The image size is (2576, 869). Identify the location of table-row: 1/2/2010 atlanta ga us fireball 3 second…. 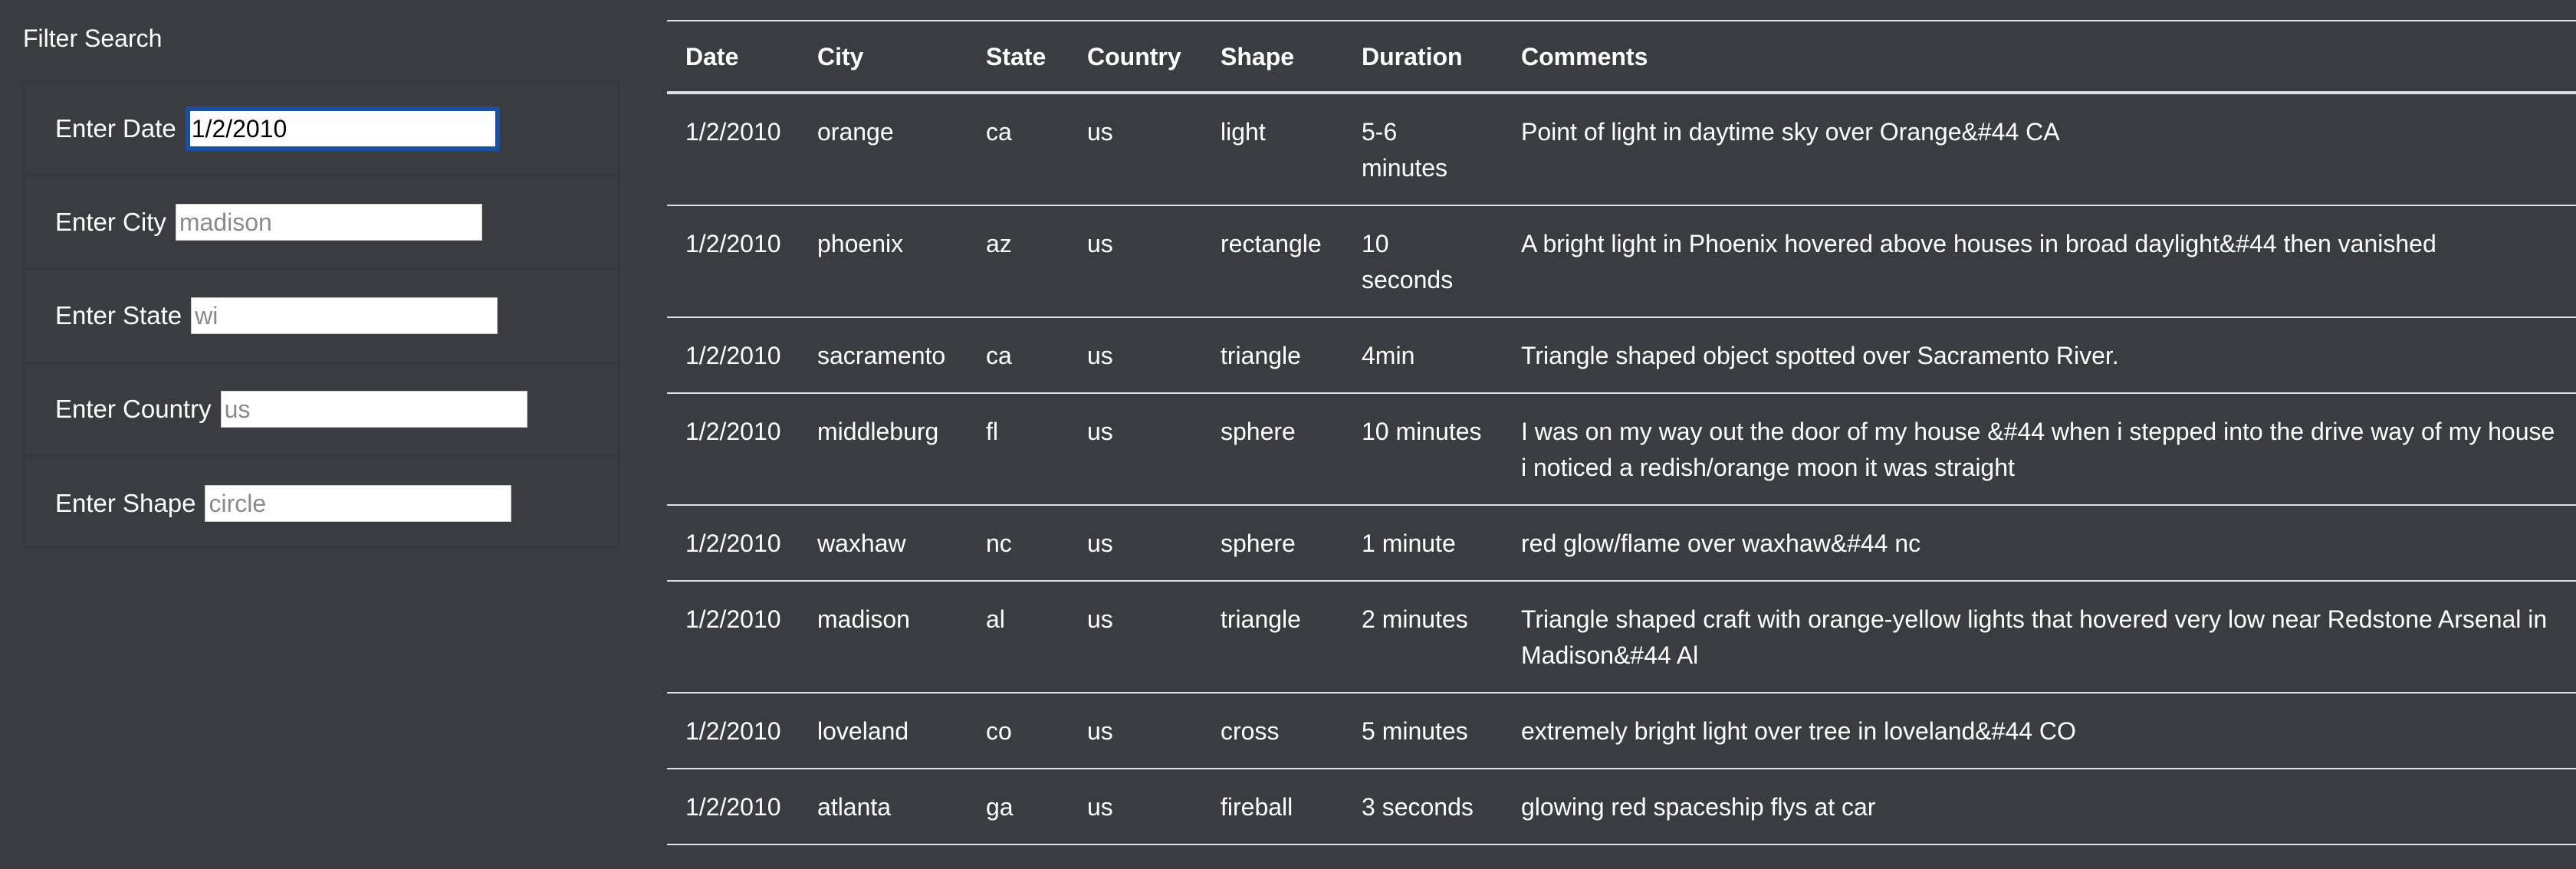
(1621, 807).